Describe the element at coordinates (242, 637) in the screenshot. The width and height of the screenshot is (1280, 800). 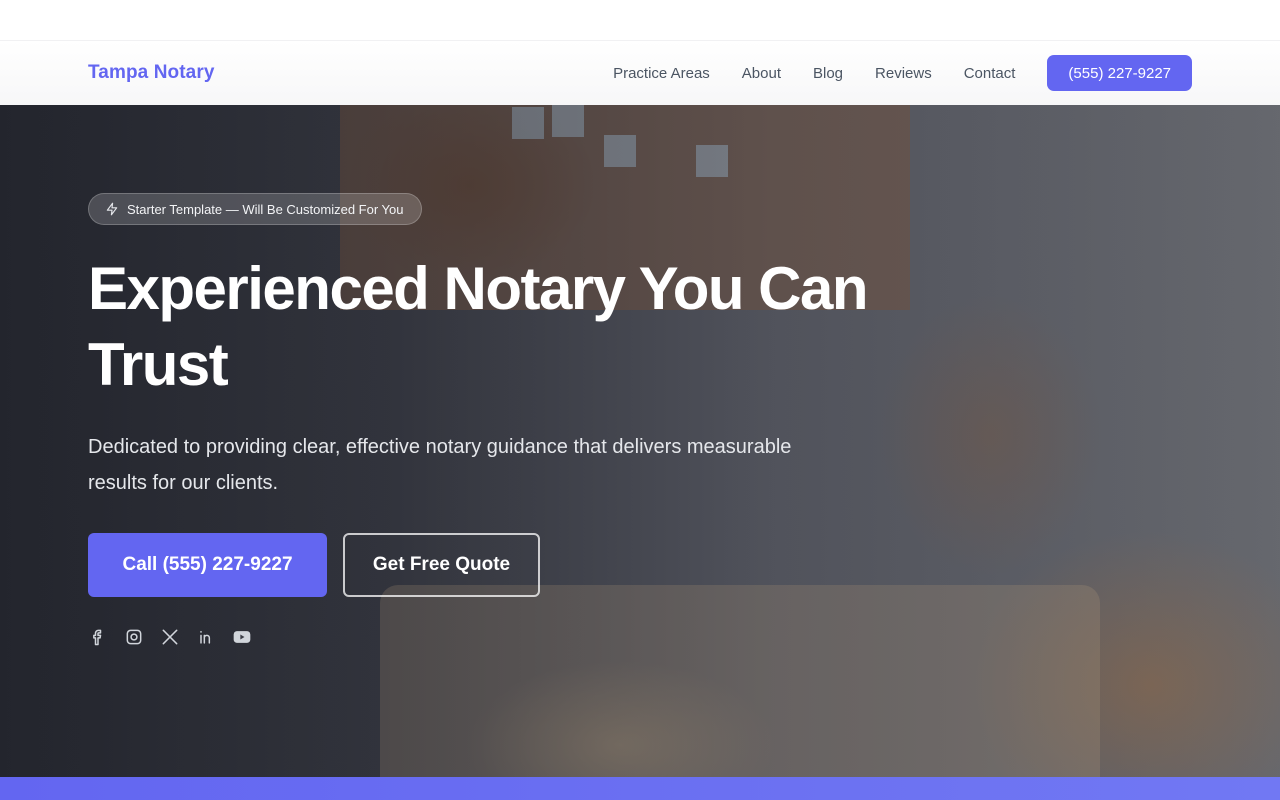
I see `youtube-icon` at that location.